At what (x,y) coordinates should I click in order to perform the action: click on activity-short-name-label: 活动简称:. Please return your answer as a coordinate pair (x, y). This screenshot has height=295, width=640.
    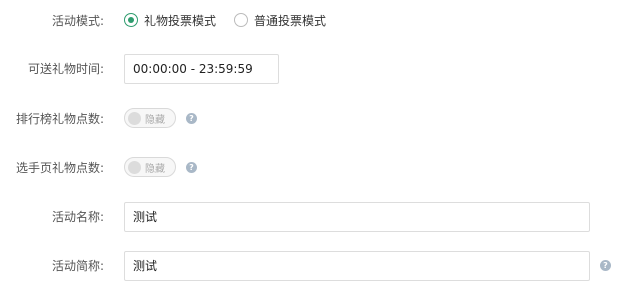
    Looking at the image, I should click on (77, 266).